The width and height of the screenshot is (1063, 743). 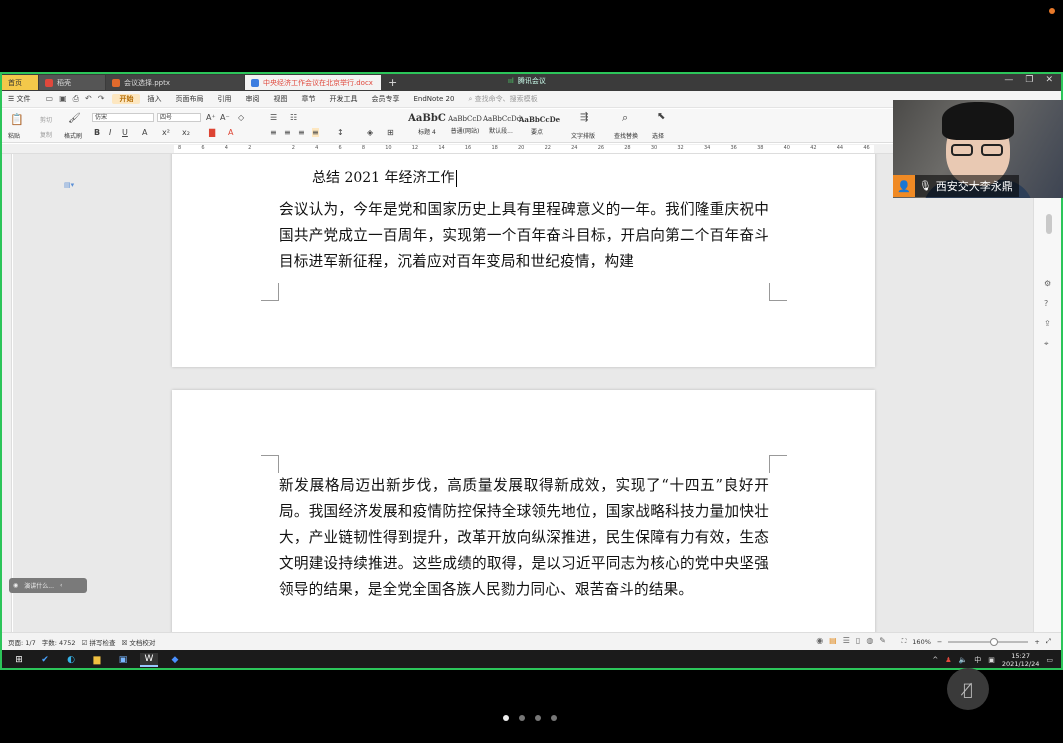 I want to click on fit-icon: ⛶, so click(x=904, y=641).